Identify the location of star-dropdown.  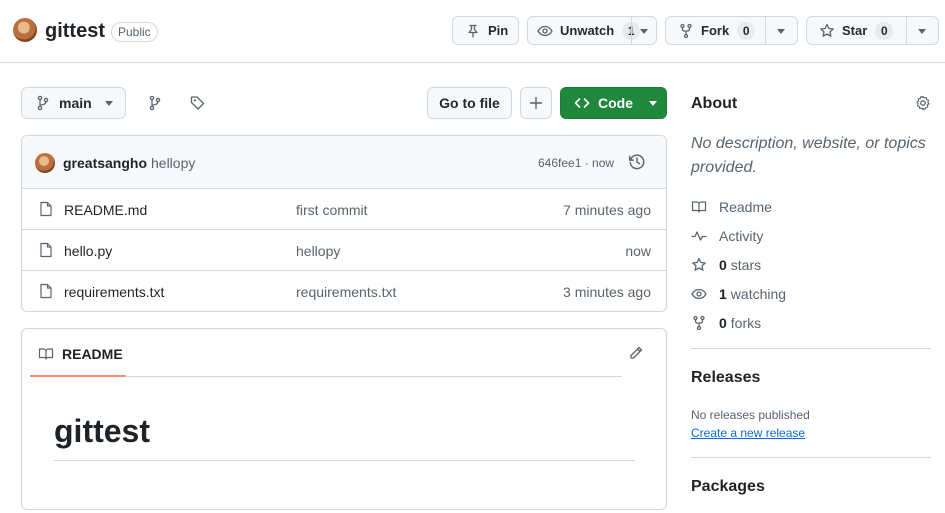
(906, 30).